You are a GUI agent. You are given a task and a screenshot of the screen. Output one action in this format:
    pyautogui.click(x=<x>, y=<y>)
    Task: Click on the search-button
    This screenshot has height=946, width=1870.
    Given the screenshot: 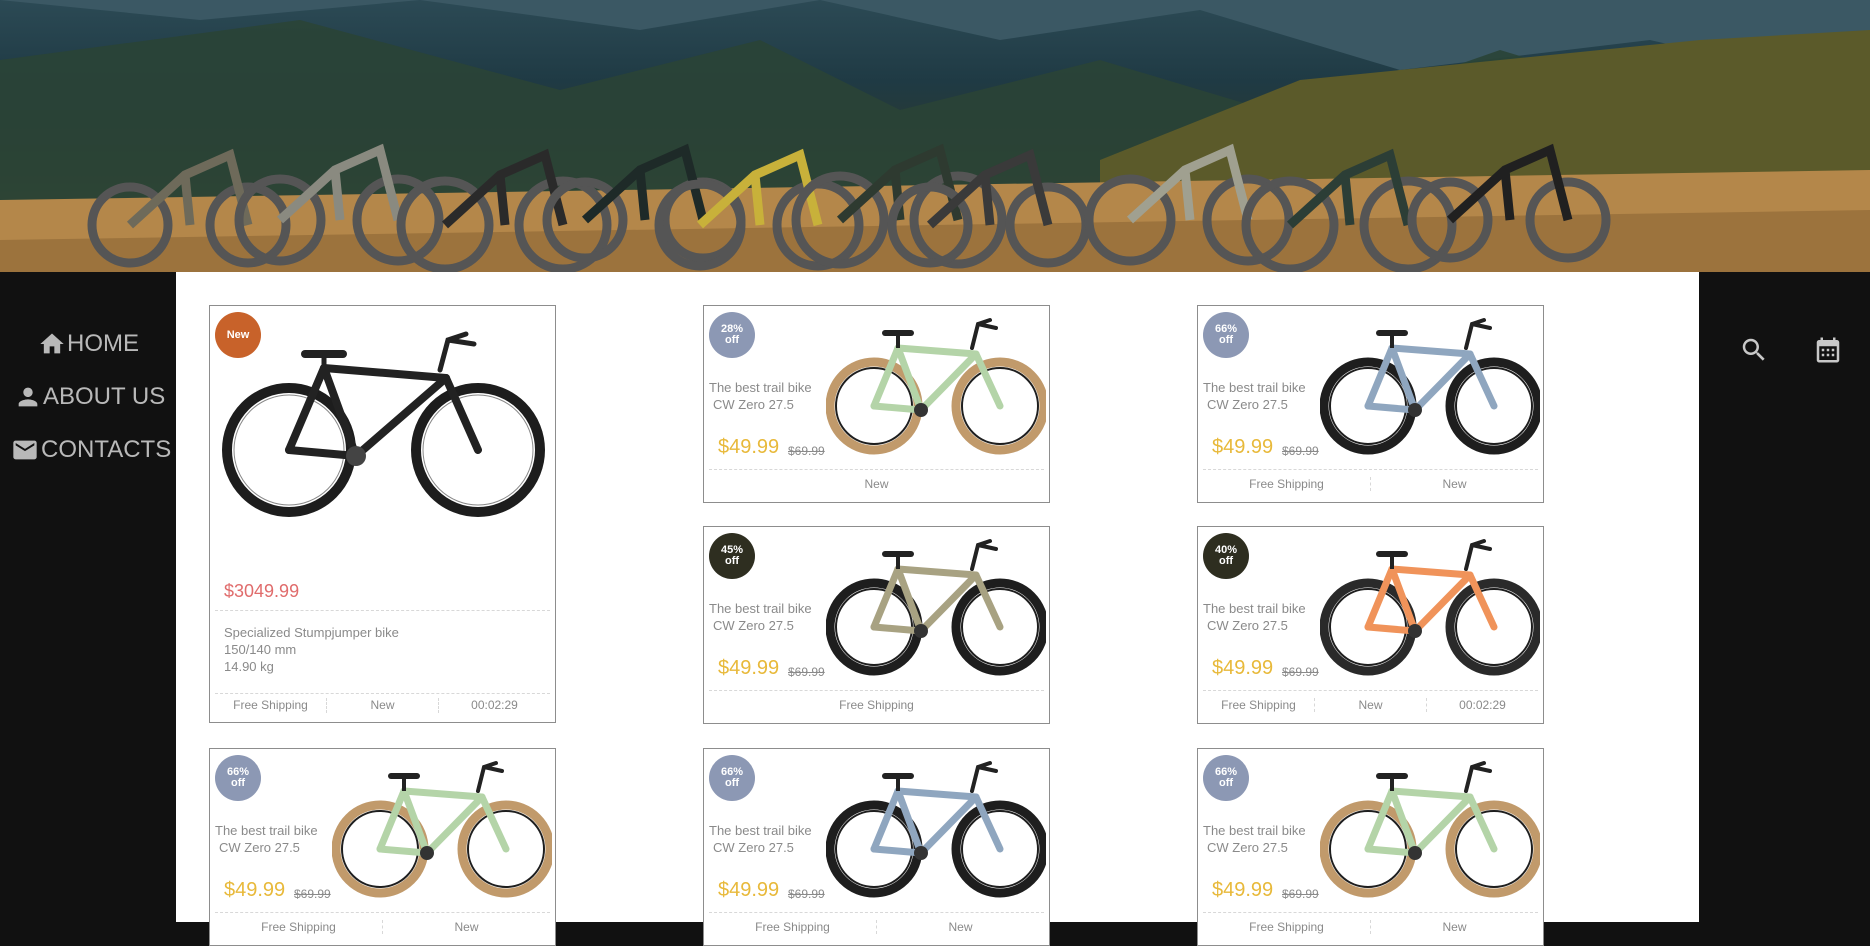 What is the action you would take?
    pyautogui.click(x=1754, y=352)
    